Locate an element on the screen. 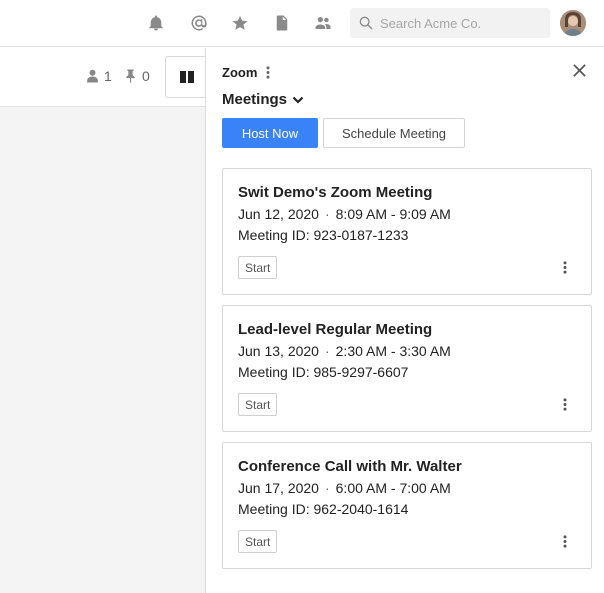  meeting-time: 8:09 AM - 9:09 AM is located at coordinates (393, 214).